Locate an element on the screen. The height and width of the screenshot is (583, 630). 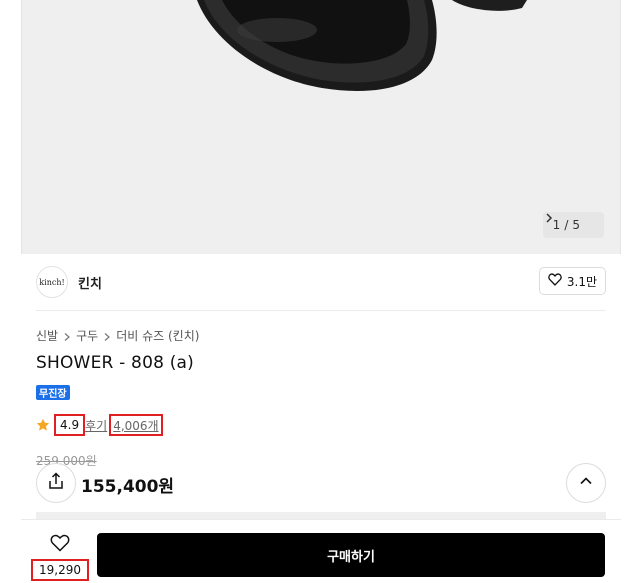
brand-row: kinch! 킨치 3.1만 is located at coordinates (321, 282).